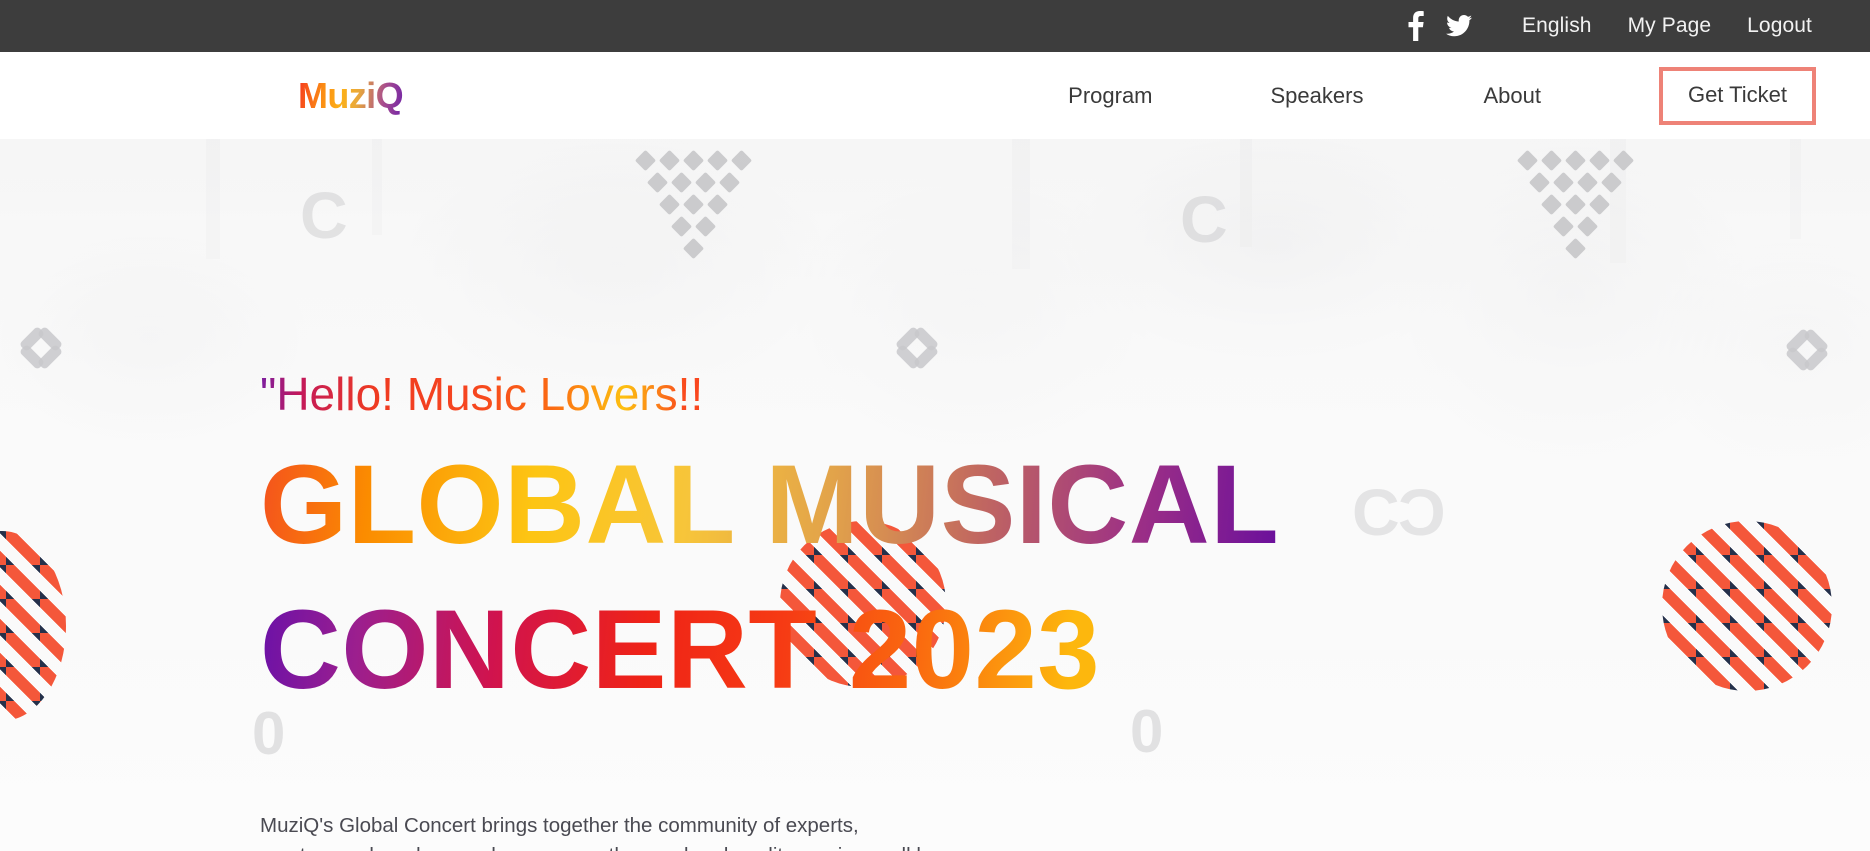  Describe the element at coordinates (935, 26) in the screenshot. I see `top-utility-bar: English My Page Logout` at that location.